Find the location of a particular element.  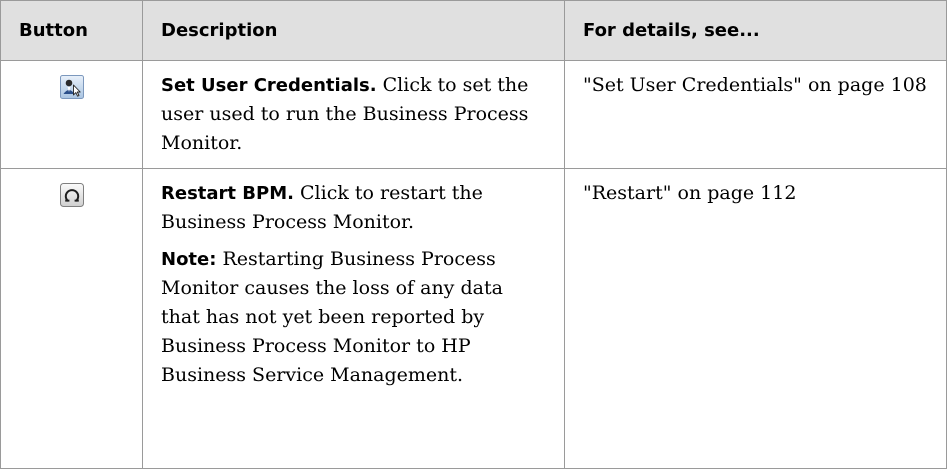

details-link: "Restart" on page 112 is located at coordinates (689, 193).